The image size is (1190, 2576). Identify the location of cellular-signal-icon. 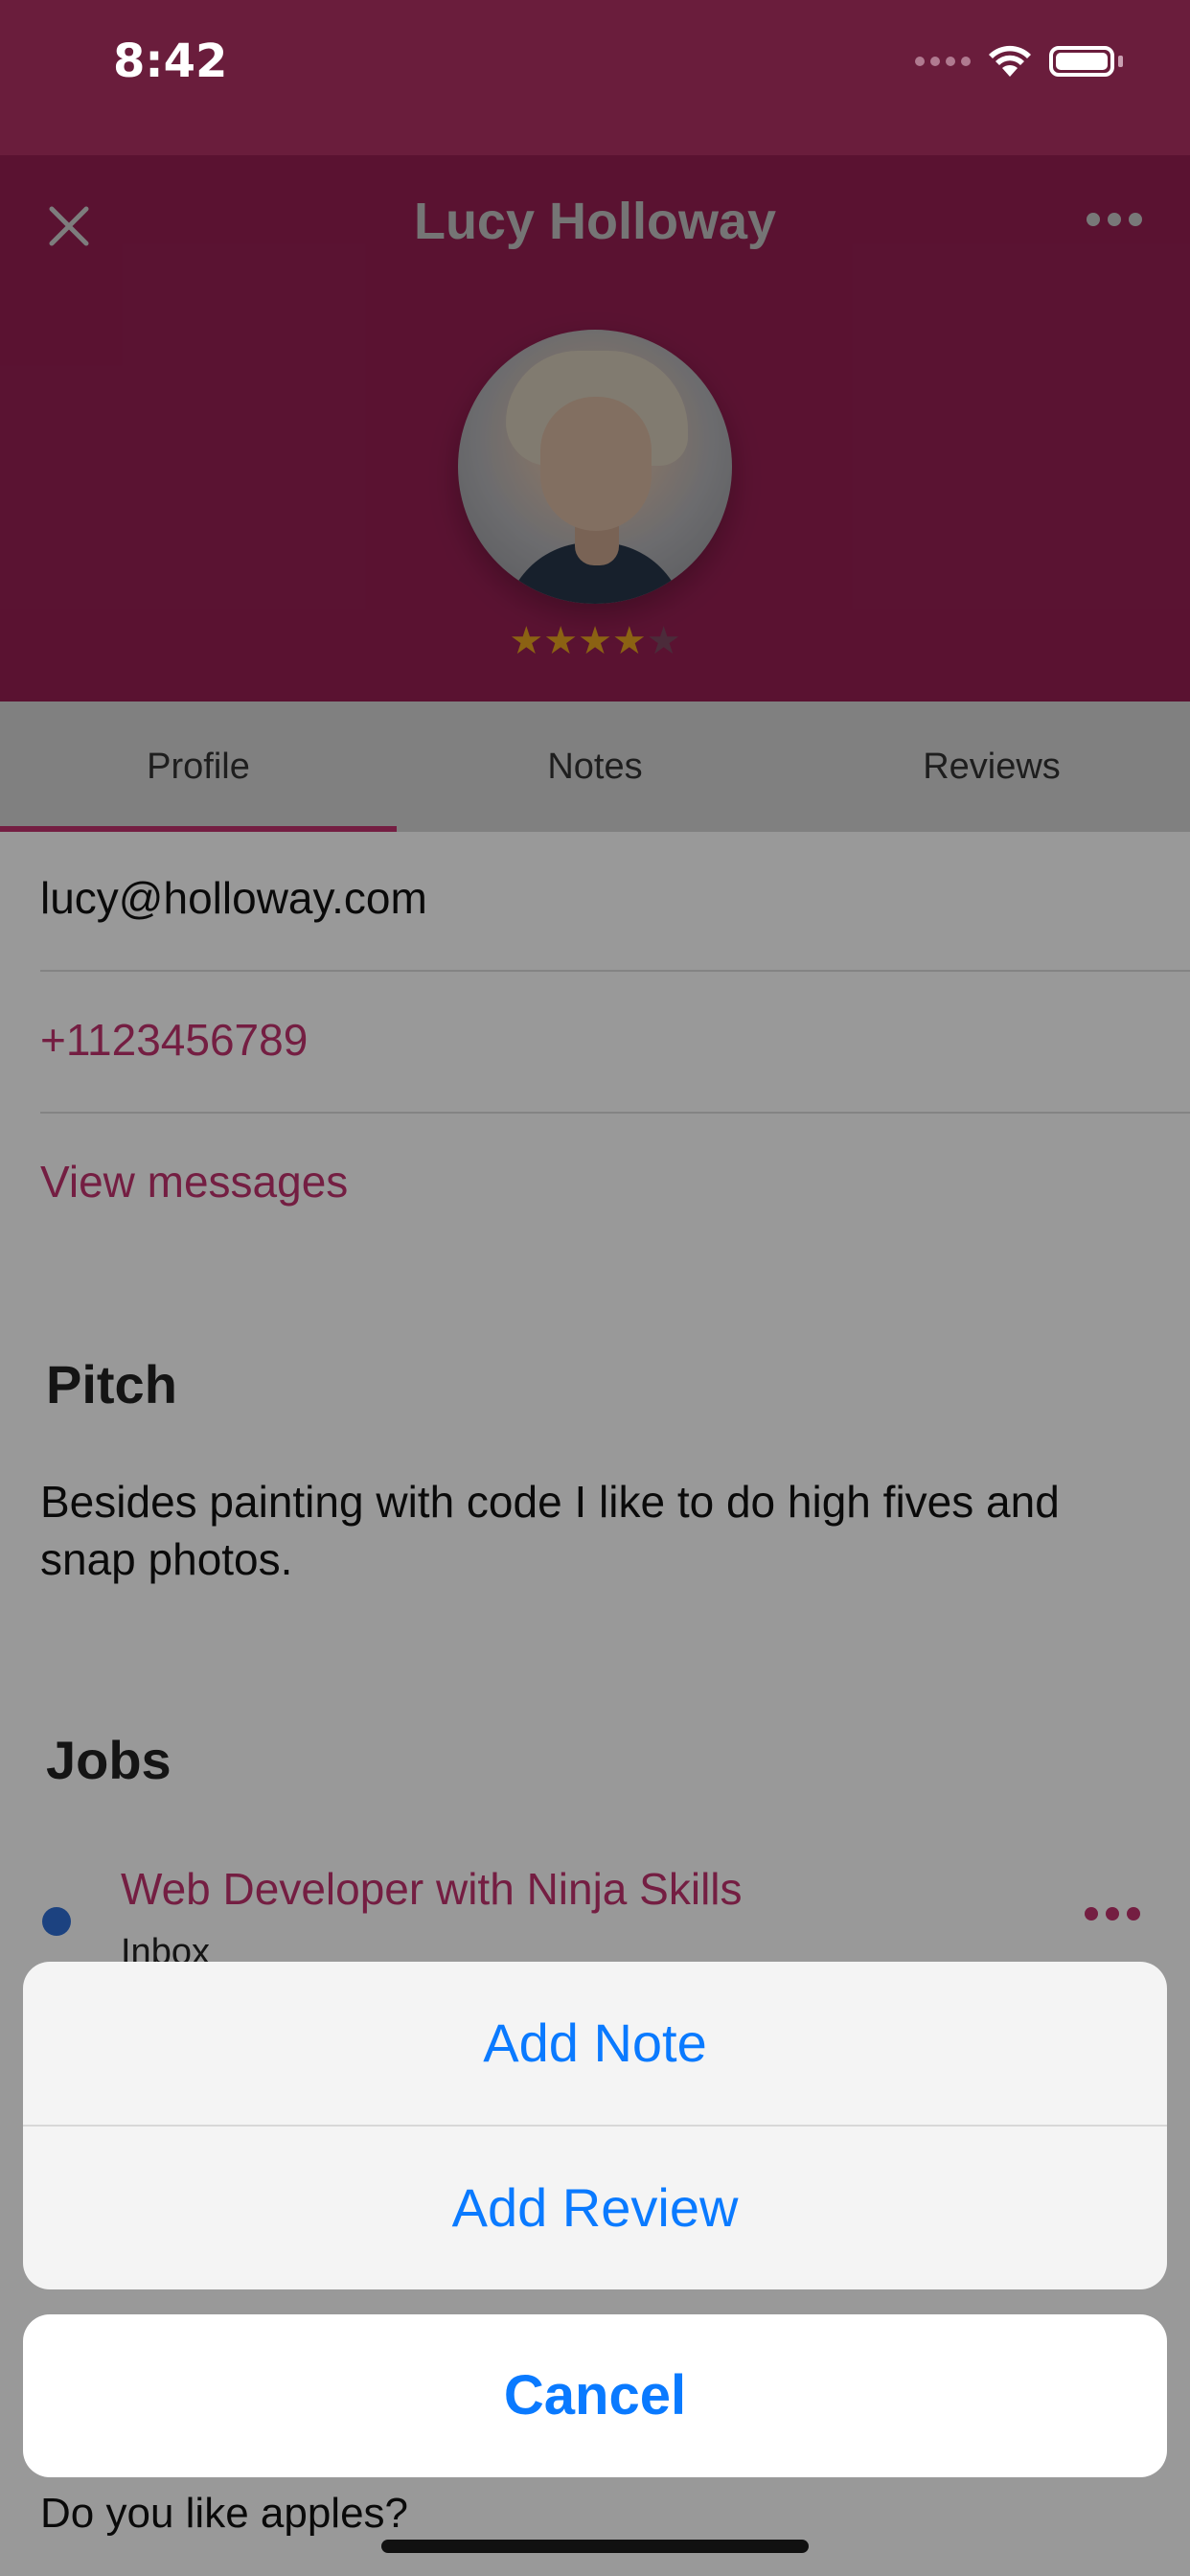
(943, 62).